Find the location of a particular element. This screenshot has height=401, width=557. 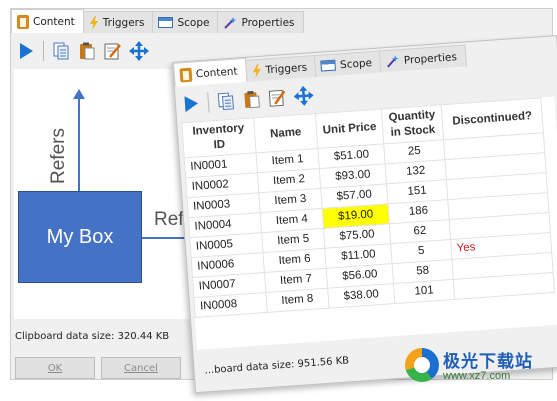

refers-vertical-label: Refers is located at coordinates (58, 156).